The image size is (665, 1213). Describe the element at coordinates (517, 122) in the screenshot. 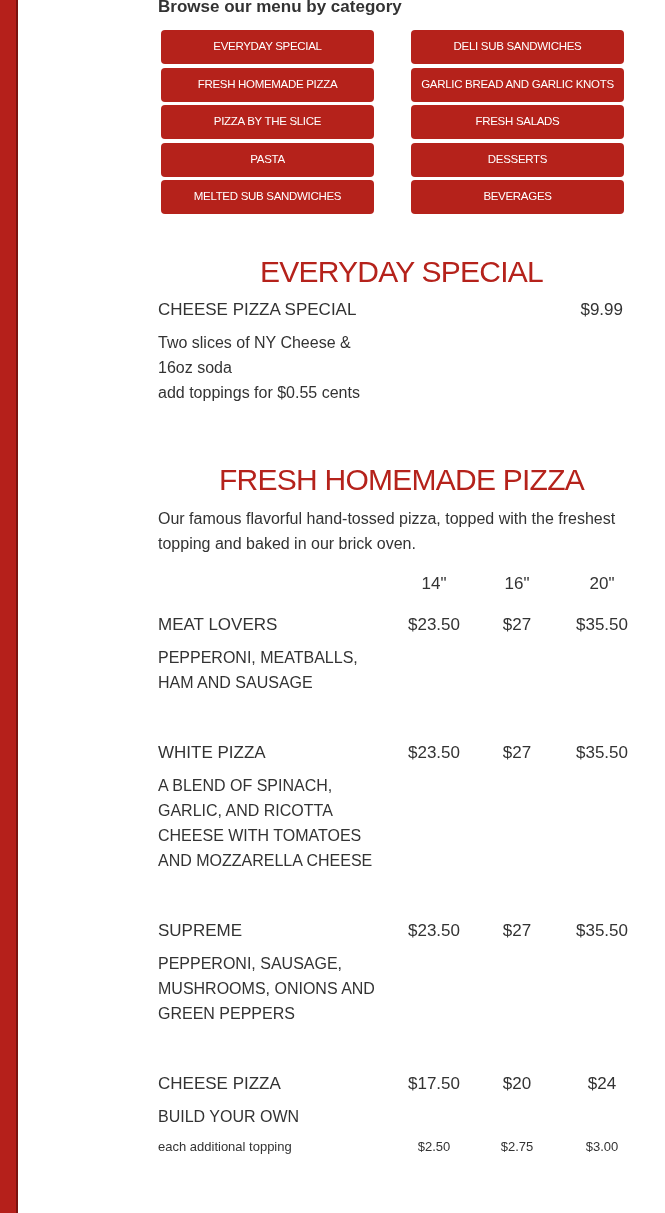

I see `category-button: FRESH SALADS` at that location.